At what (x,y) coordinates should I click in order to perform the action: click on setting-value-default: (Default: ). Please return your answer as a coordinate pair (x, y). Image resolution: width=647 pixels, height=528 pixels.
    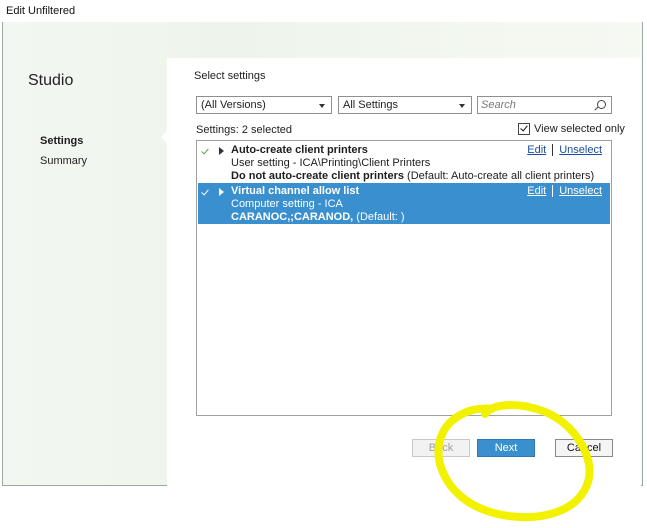
    Looking at the image, I should click on (379, 217).